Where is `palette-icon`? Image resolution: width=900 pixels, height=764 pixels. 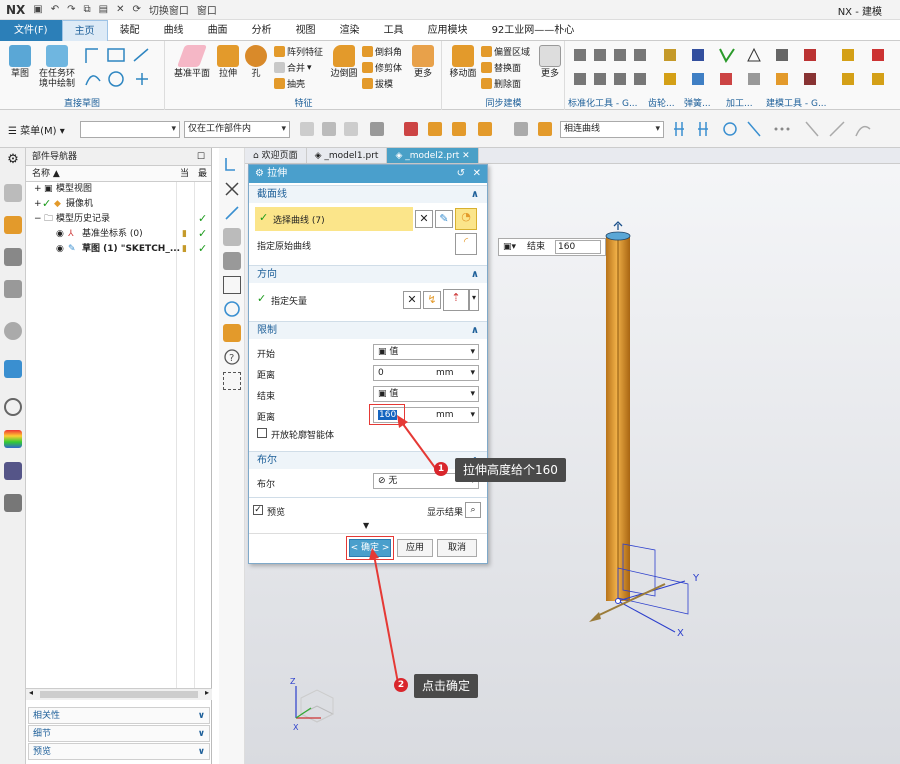 palette-icon is located at coordinates (13, 439).